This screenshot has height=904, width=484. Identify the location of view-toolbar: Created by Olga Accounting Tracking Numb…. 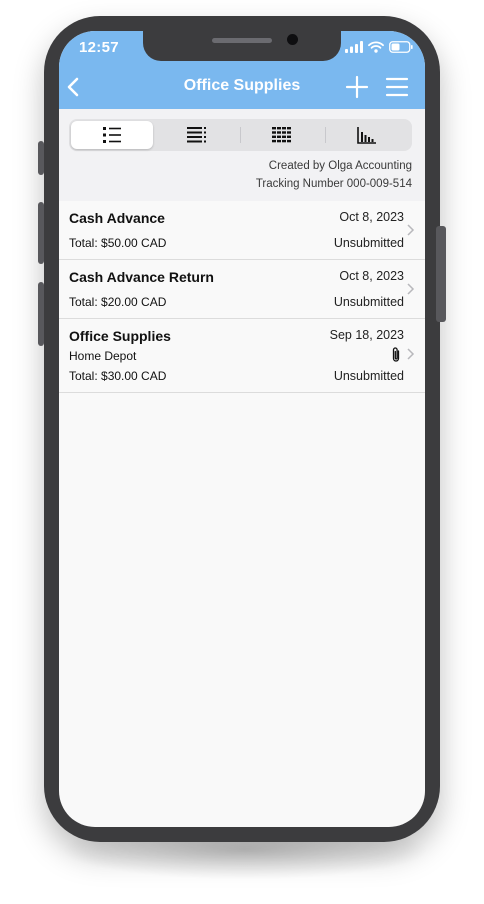
(242, 155).